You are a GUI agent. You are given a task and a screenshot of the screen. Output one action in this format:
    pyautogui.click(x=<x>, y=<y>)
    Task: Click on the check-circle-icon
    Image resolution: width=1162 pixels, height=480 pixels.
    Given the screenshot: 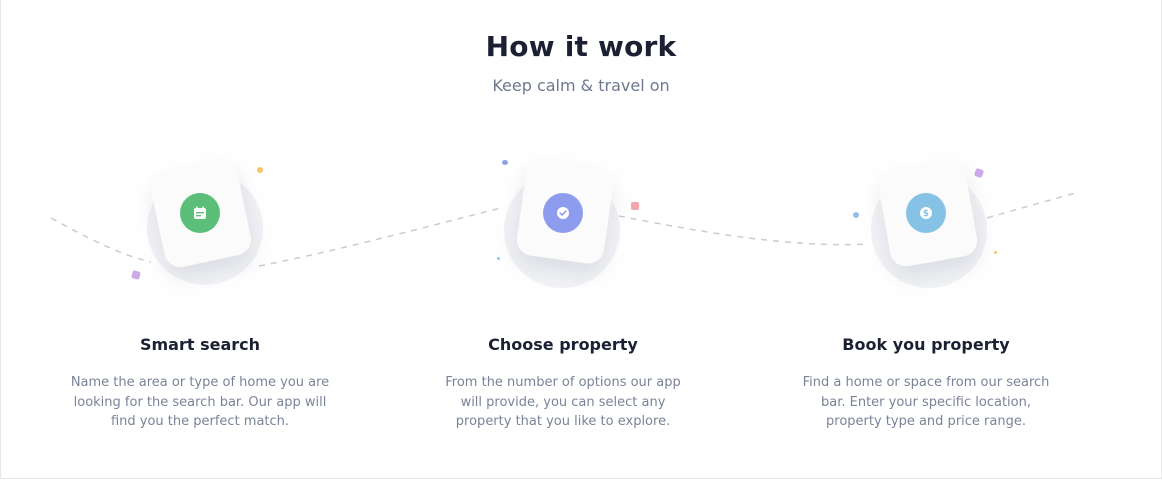 What is the action you would take?
    pyautogui.click(x=563, y=213)
    